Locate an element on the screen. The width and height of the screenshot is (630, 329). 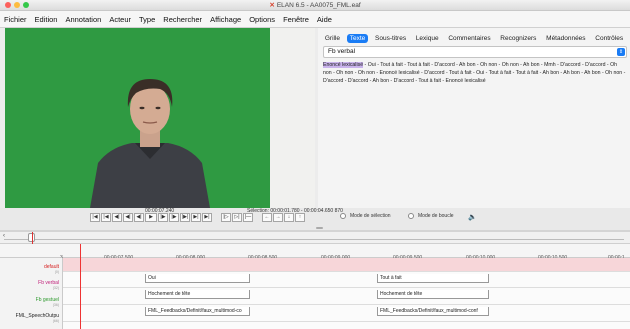
timeline-overview: ‹ is located at coordinates (315, 238).